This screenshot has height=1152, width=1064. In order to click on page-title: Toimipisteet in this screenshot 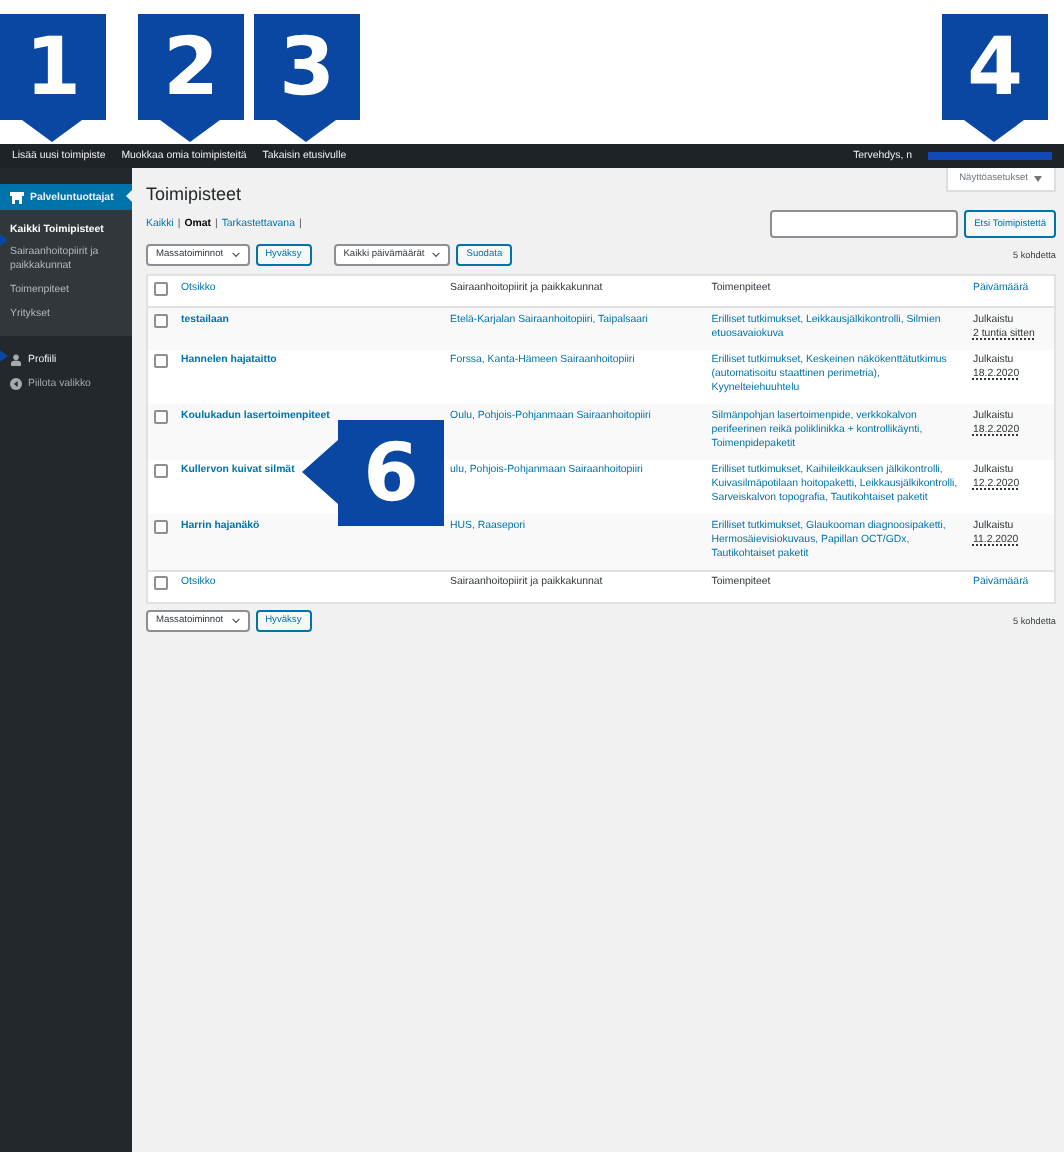, I will do `click(195, 194)`.